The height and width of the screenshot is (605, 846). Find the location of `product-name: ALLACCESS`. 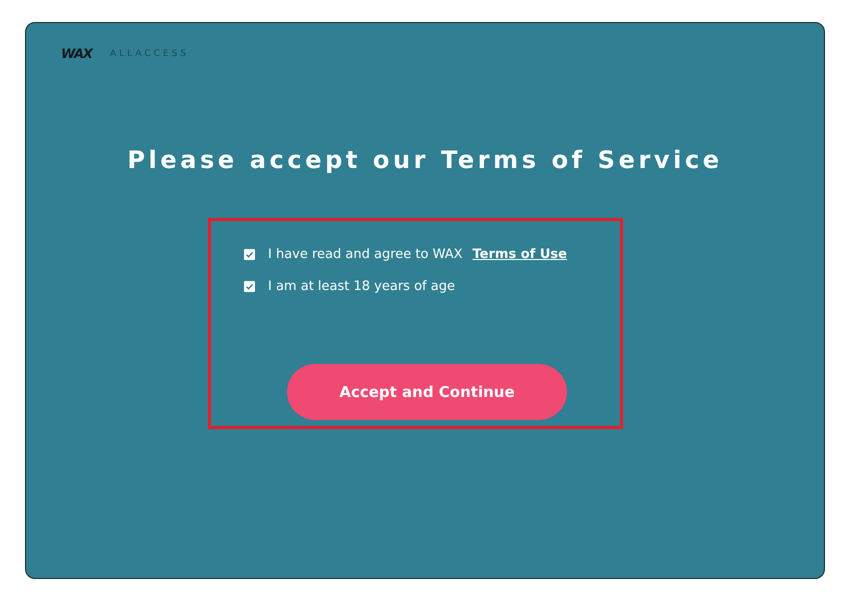

product-name: ALLACCESS is located at coordinates (150, 54).